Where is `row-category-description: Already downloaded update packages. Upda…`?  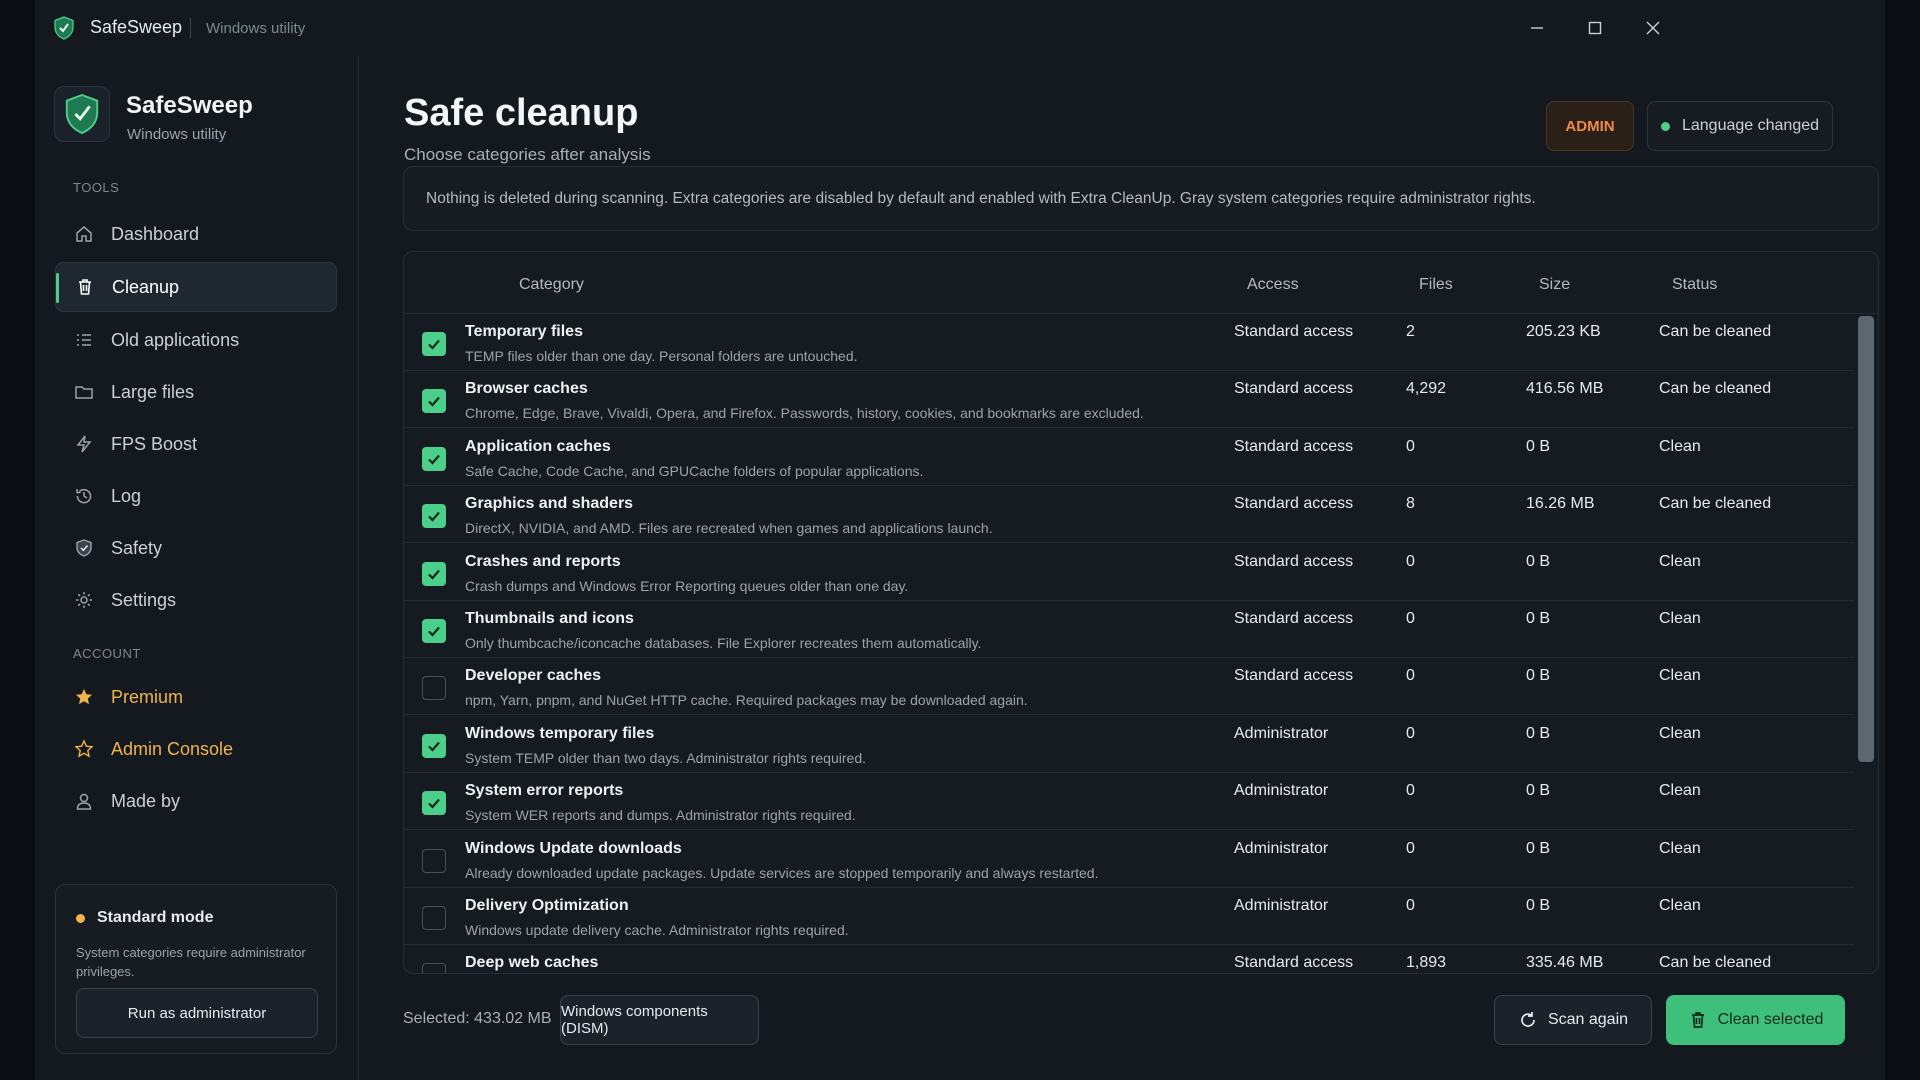 row-category-description: Already downloaded update packages. Upda… is located at coordinates (782, 872).